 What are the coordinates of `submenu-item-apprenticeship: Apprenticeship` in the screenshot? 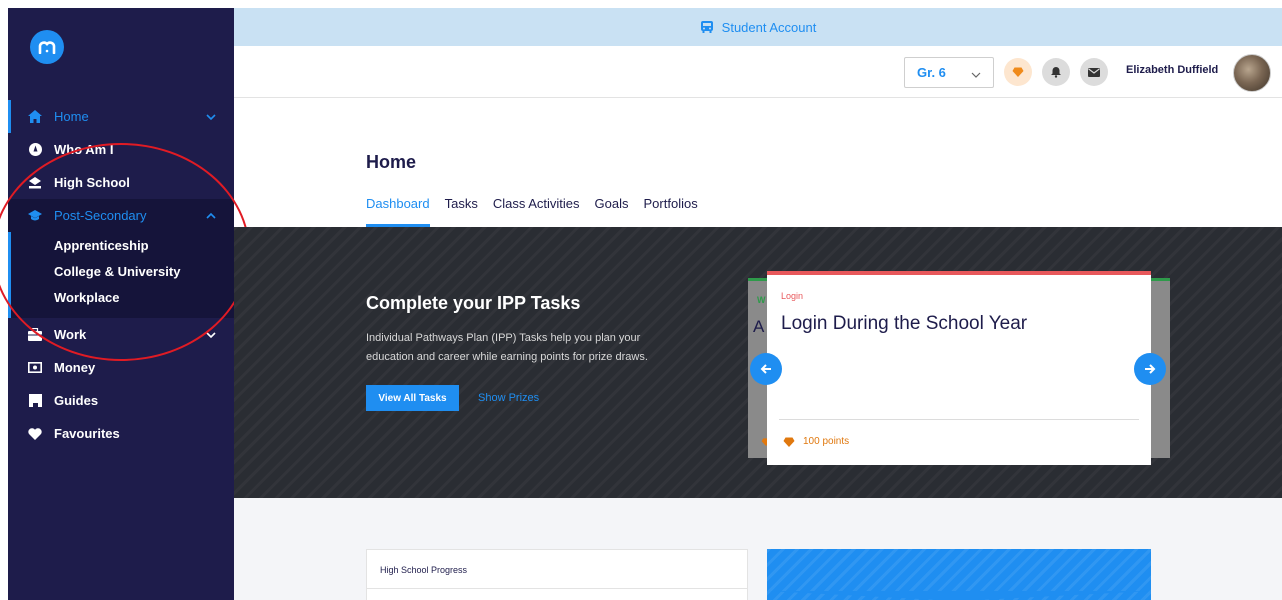 It's located at (121, 245).